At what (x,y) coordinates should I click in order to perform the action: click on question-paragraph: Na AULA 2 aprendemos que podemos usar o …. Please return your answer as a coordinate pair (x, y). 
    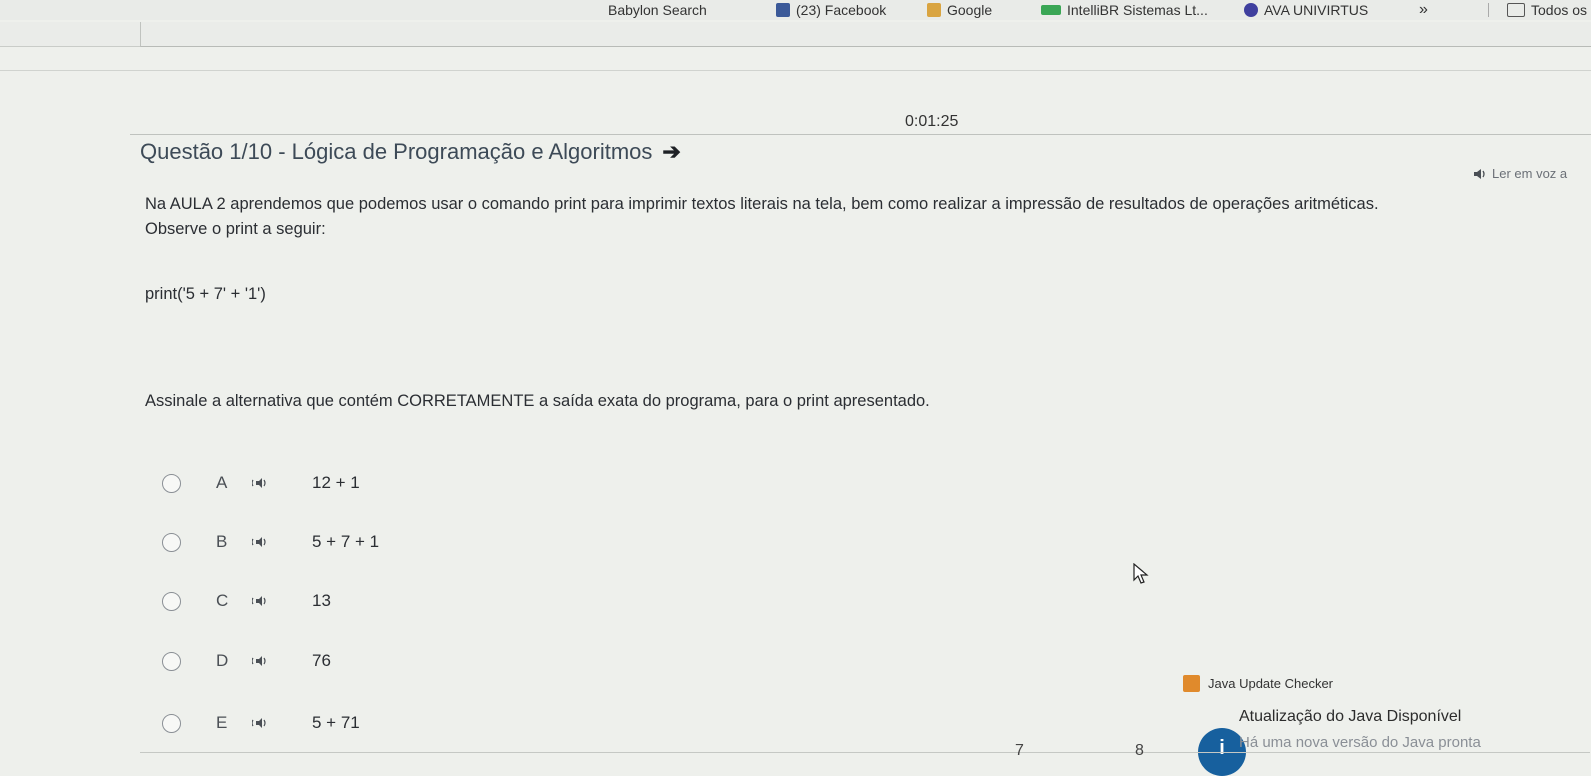
    Looking at the image, I should click on (762, 204).